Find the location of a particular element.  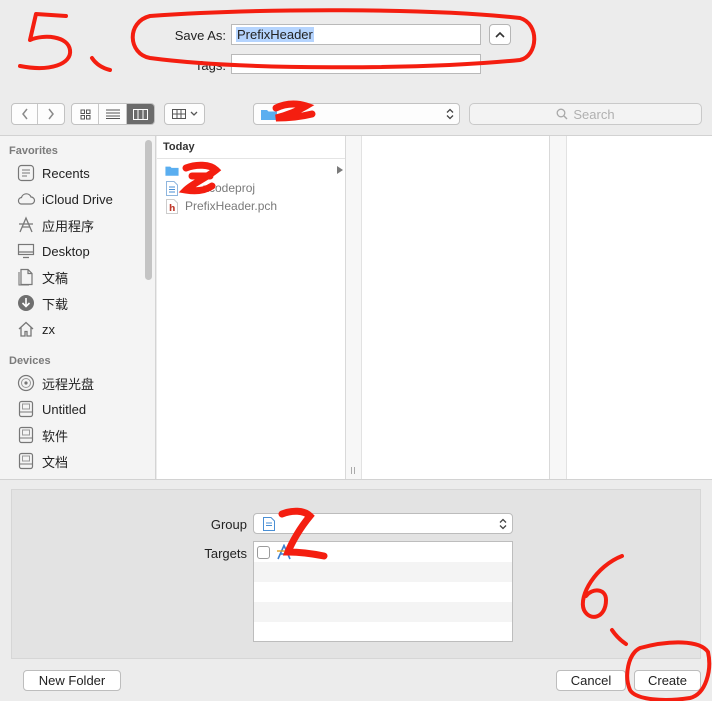

sidebar-item-downloads: 下载 is located at coordinates (42, 303).